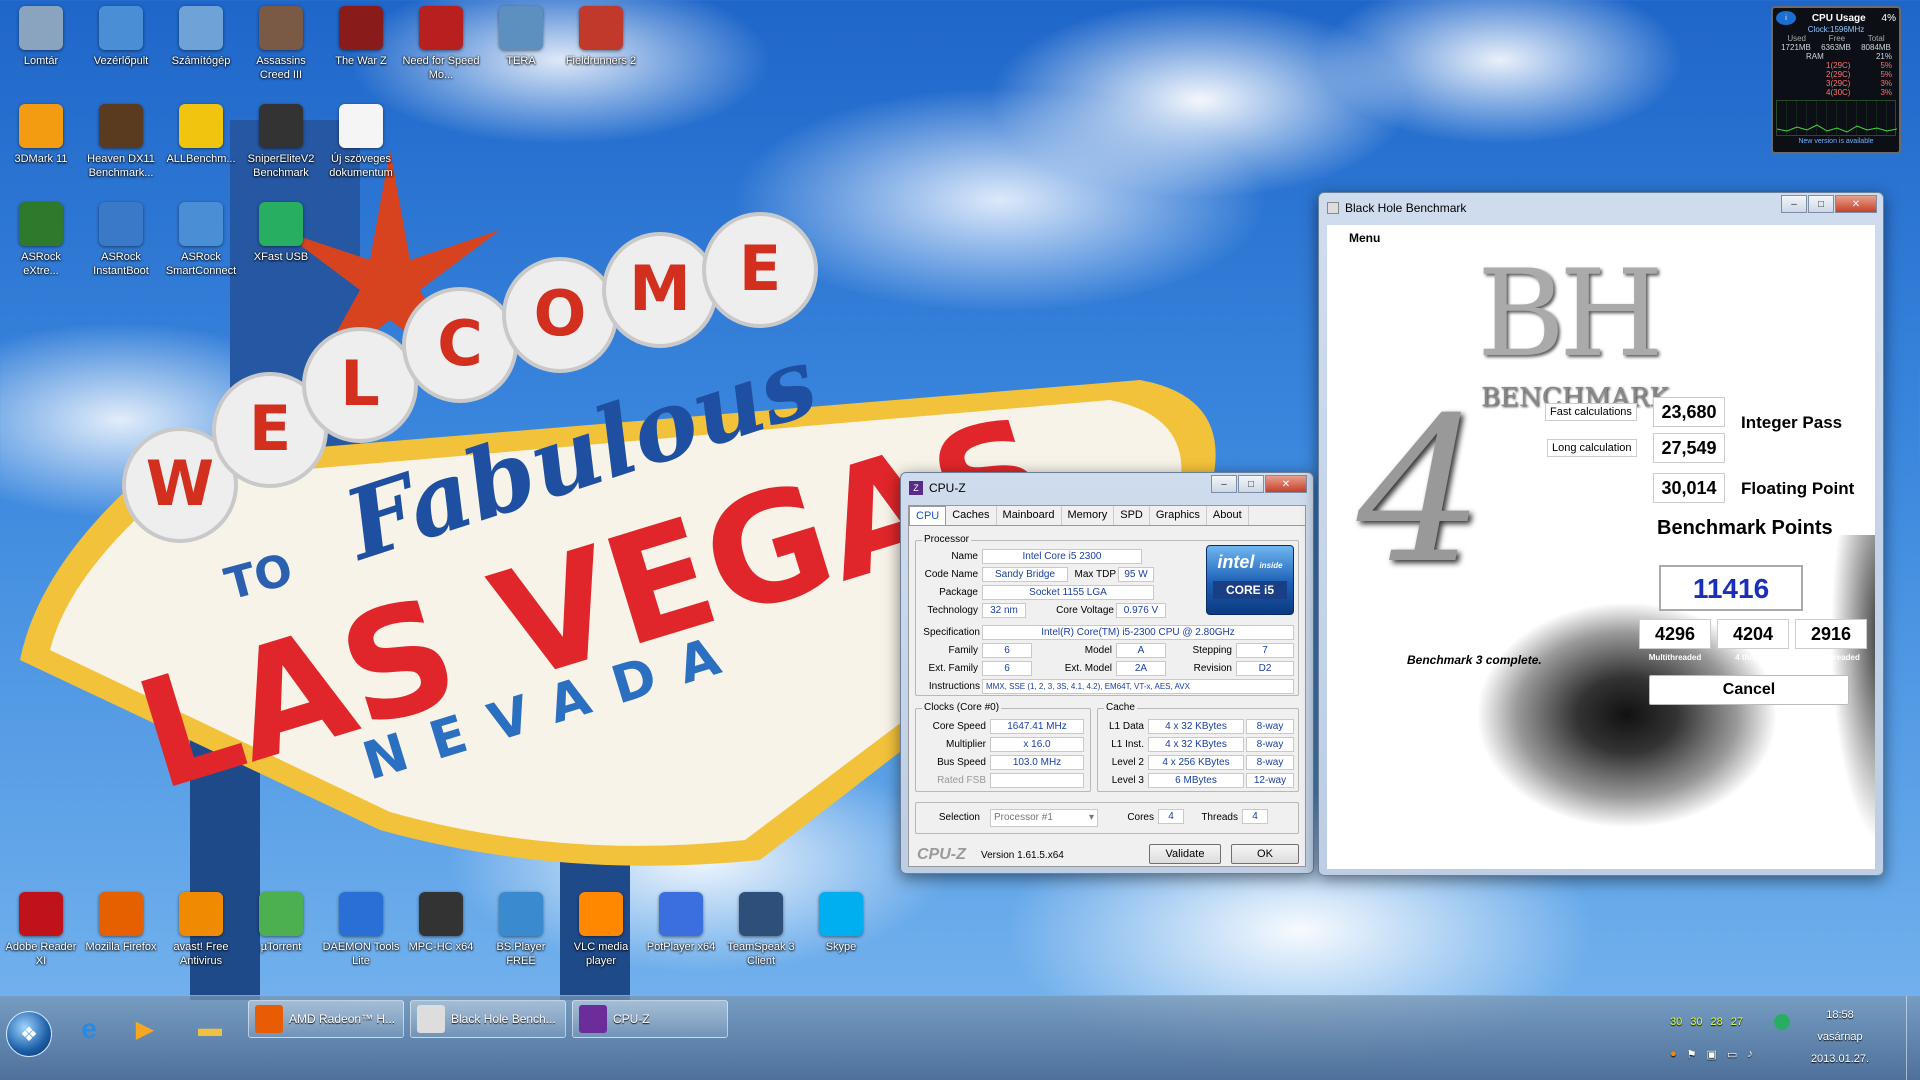 This screenshot has height=1080, width=1920. Describe the element at coordinates (1692, 1054) in the screenshot. I see `flag-icon: ⚑` at that location.